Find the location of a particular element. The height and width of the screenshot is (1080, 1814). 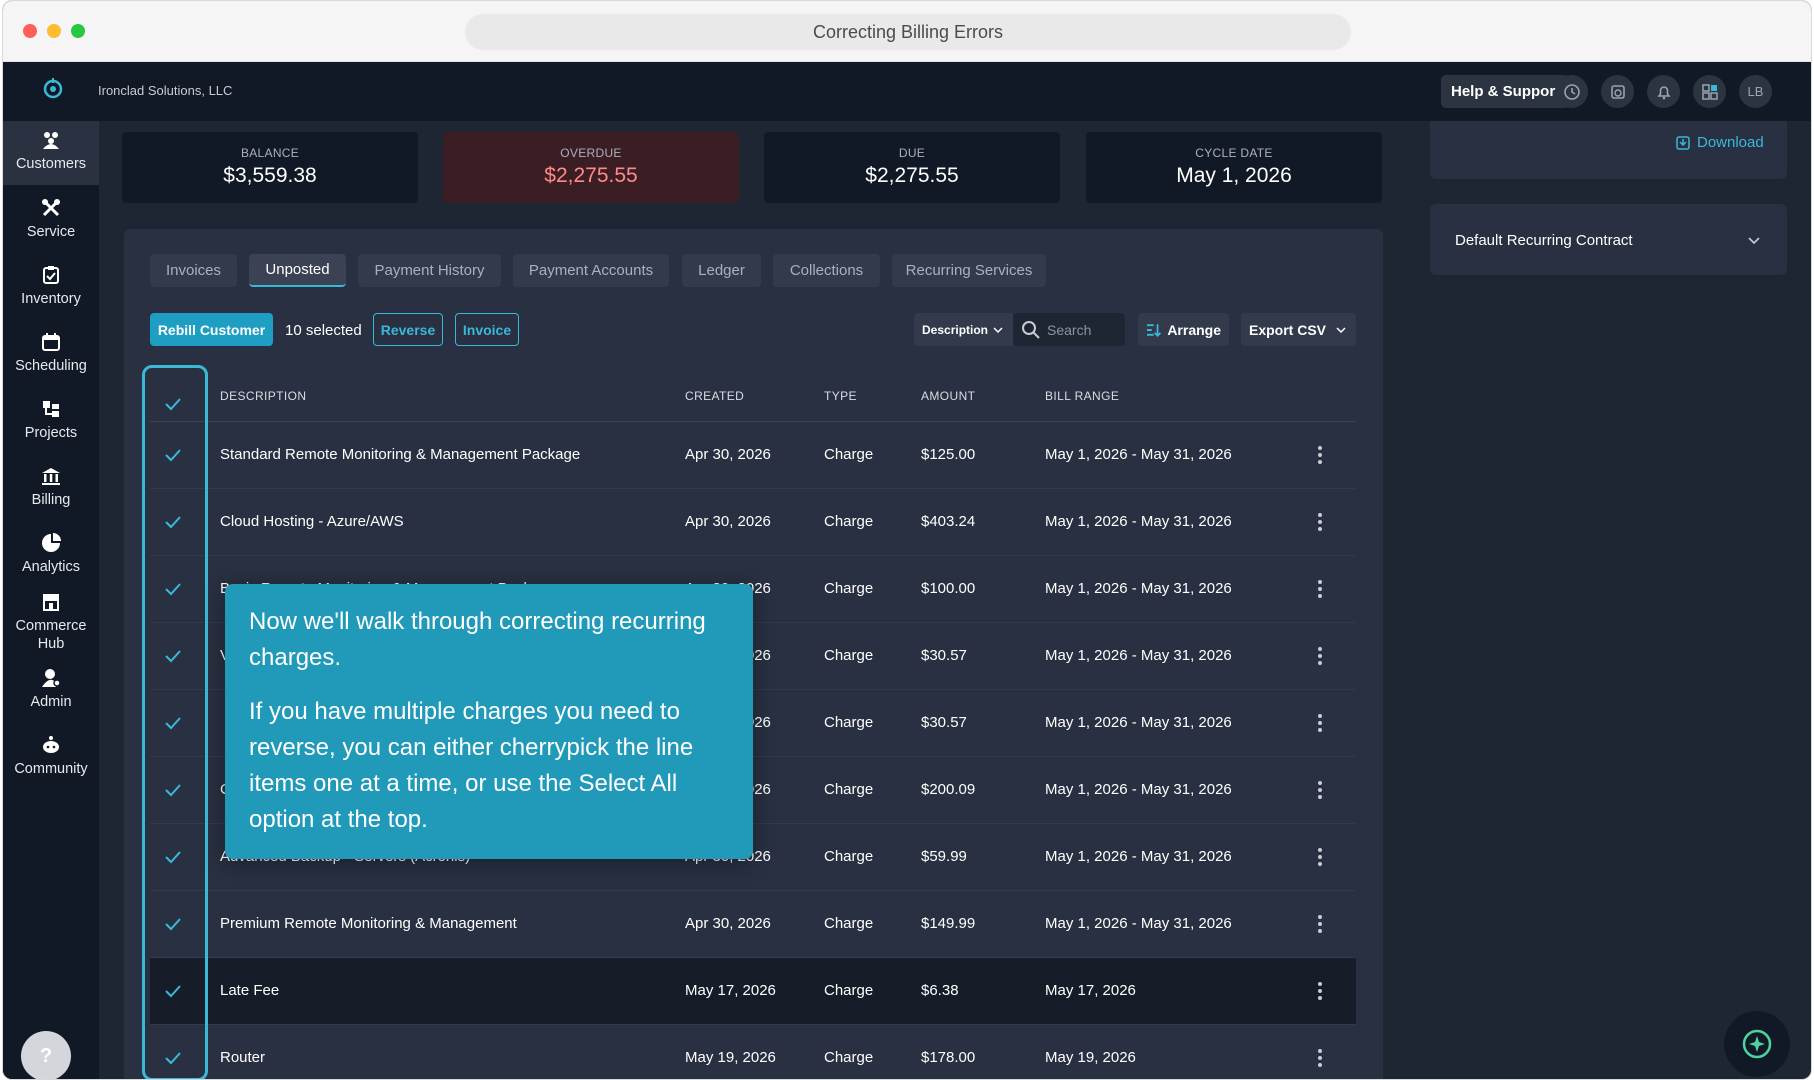

tab-recurring-services: Recurring Services is located at coordinates (969, 270).